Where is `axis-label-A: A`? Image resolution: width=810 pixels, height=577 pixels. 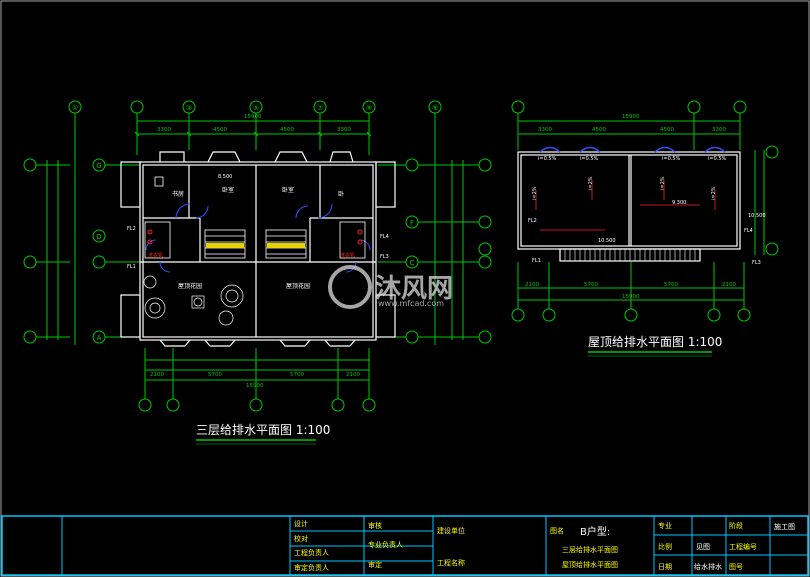 axis-label-A: A is located at coordinates (99, 338).